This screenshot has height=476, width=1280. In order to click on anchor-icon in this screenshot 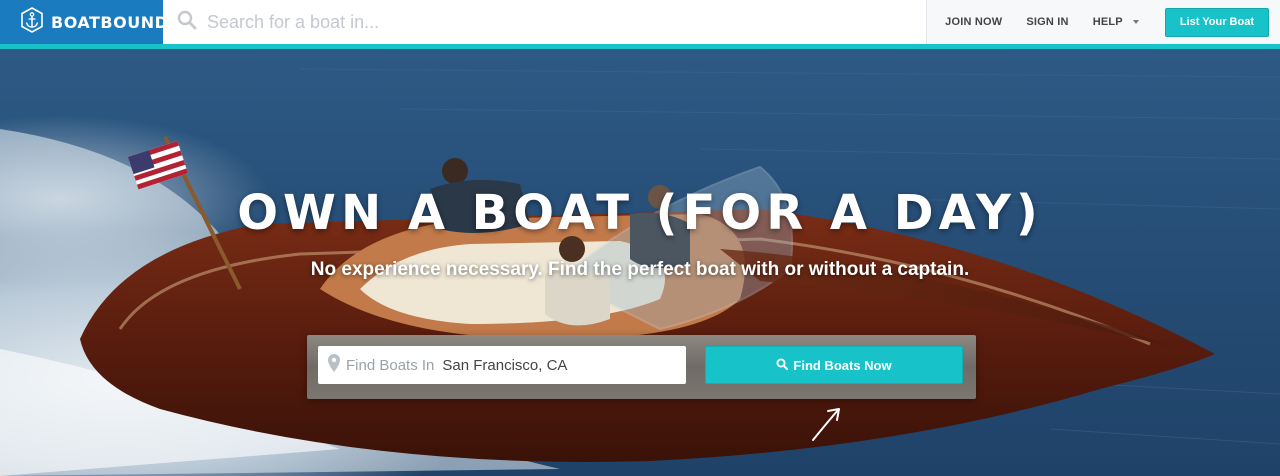, I will do `click(32, 22)`.